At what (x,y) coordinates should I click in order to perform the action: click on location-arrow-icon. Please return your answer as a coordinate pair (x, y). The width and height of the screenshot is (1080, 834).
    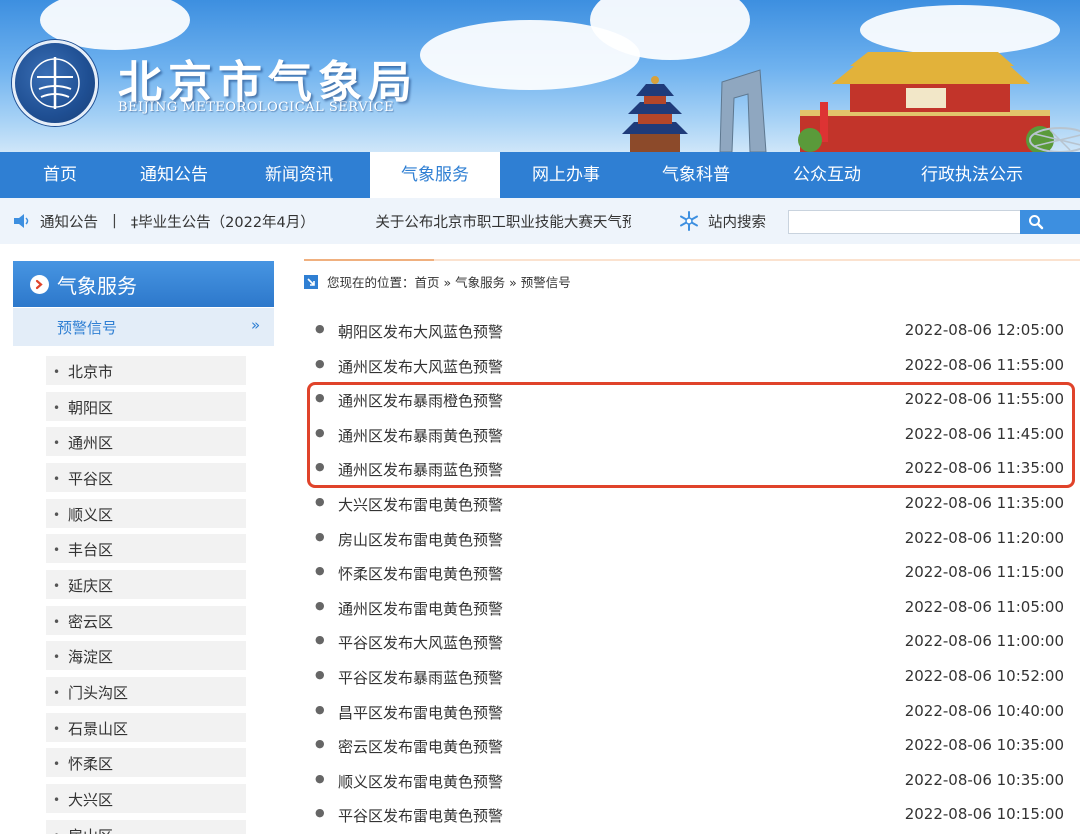
    Looking at the image, I should click on (311, 281).